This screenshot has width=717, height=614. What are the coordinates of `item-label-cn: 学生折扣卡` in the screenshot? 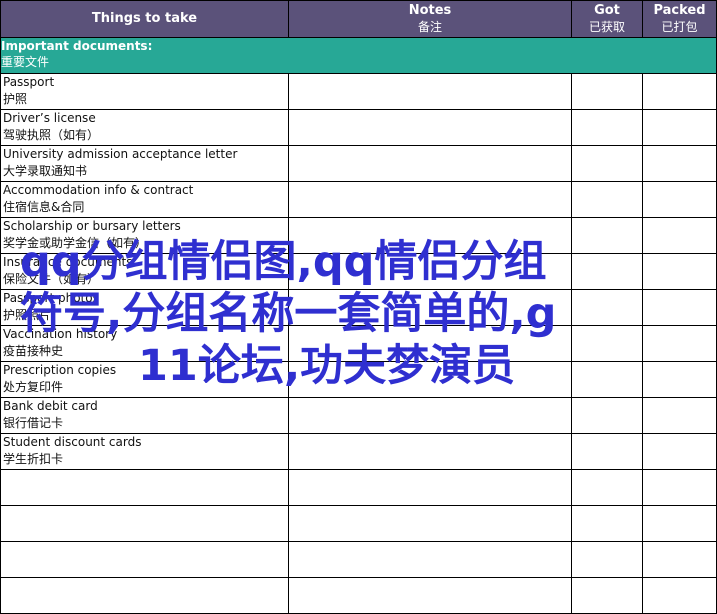 It's located at (33, 459).